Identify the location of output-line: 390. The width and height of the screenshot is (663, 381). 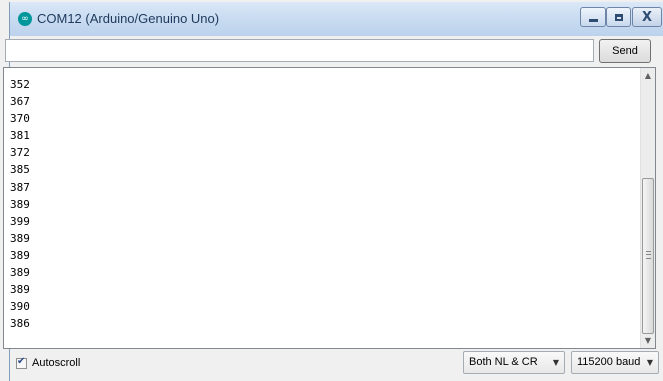
(20, 307).